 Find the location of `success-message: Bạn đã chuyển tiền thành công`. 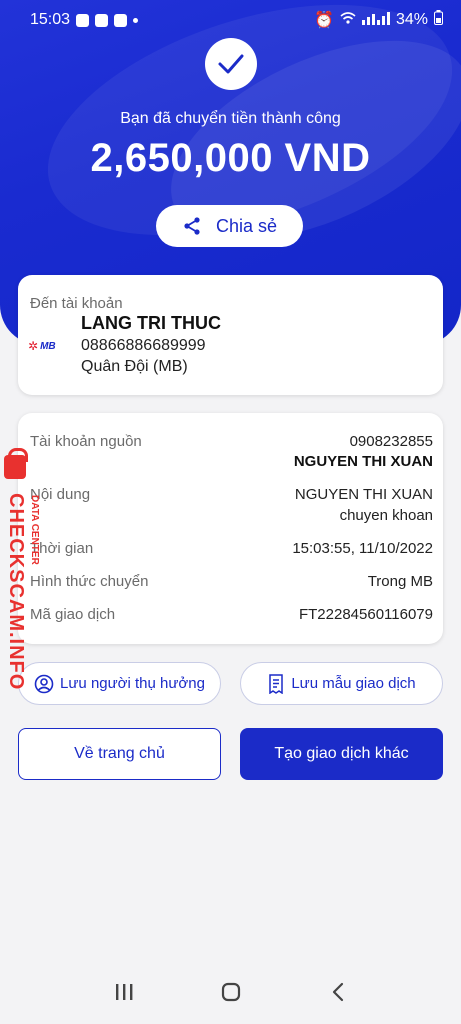

success-message: Bạn đã chuyển tiền thành công is located at coordinates (230, 118).